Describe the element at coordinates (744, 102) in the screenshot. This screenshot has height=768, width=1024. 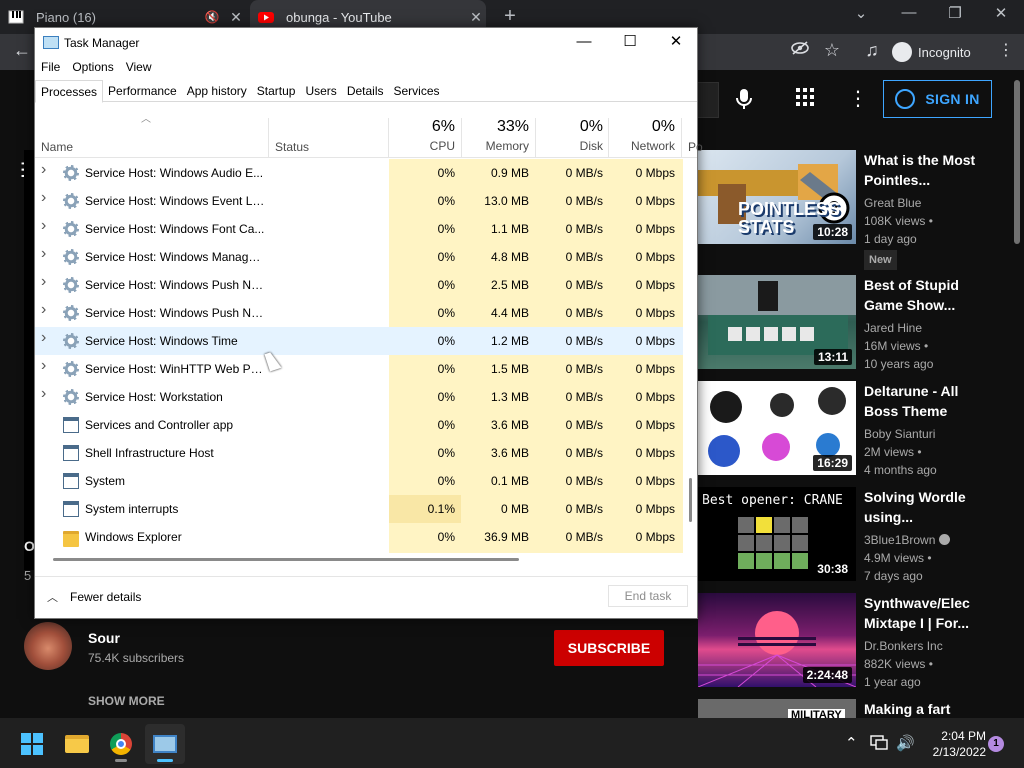
I see `microphone-icon` at that location.